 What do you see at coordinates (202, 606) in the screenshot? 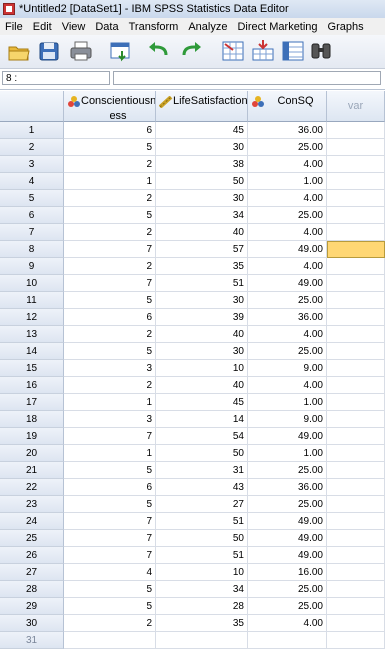
I see `cell-lifesatisfaction: 28` at bounding box center [202, 606].